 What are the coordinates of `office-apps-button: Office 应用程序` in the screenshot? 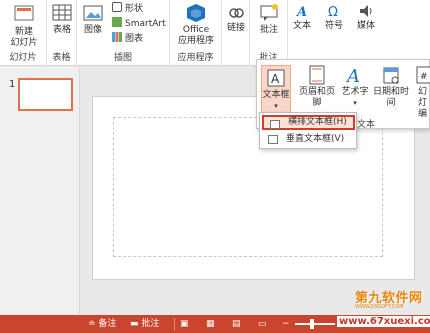 It's located at (196, 25).